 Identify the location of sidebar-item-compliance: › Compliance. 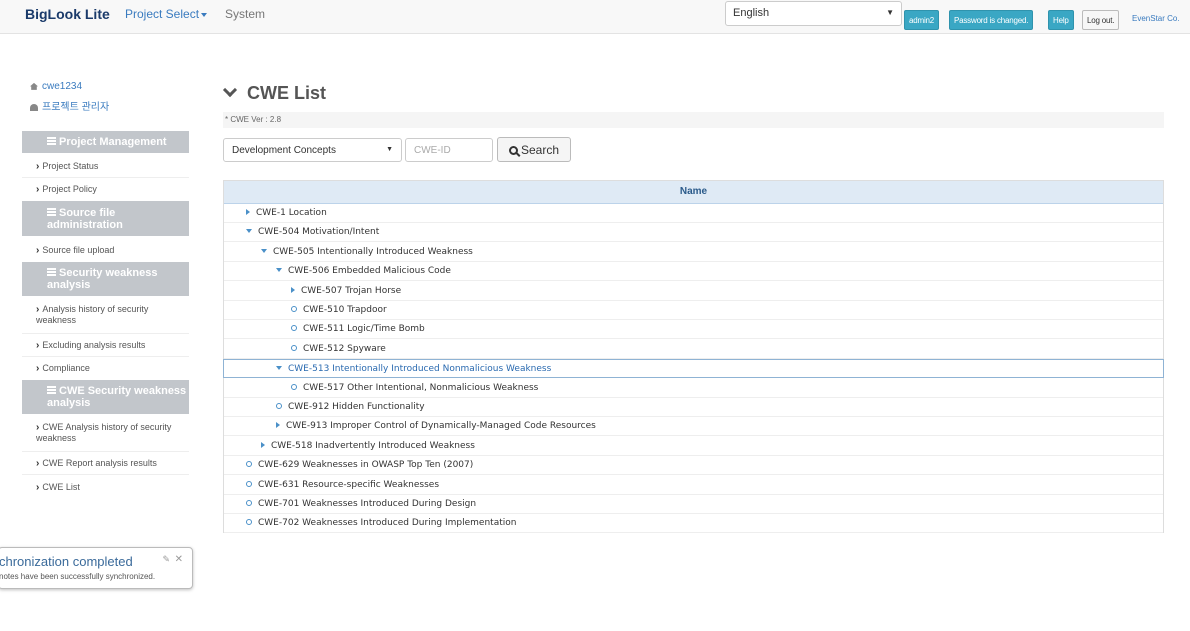
(111, 368).